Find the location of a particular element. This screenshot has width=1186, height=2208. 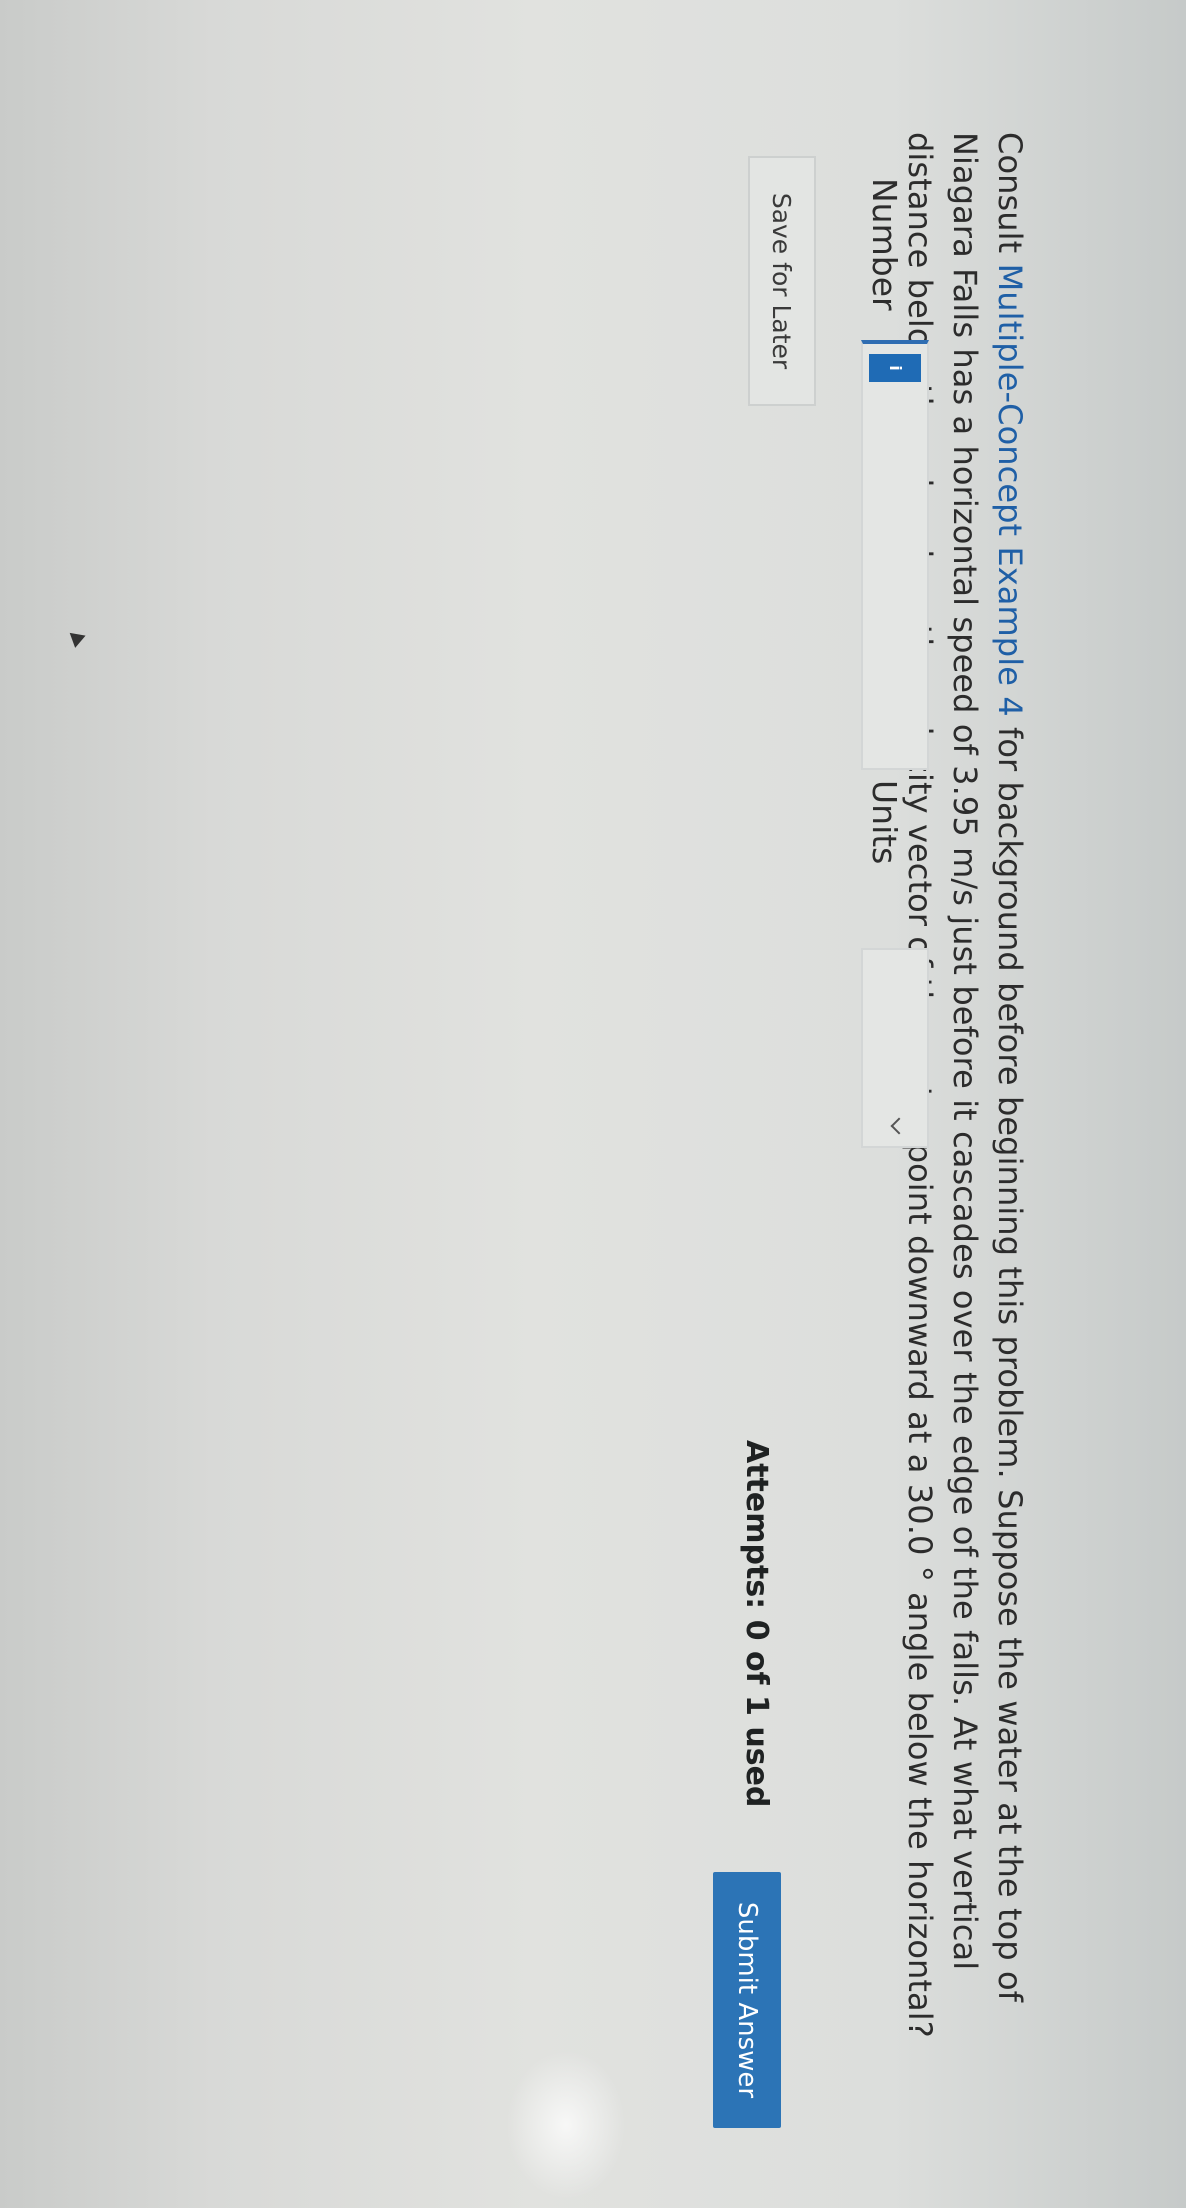

units-select is located at coordinates (895, 1048).